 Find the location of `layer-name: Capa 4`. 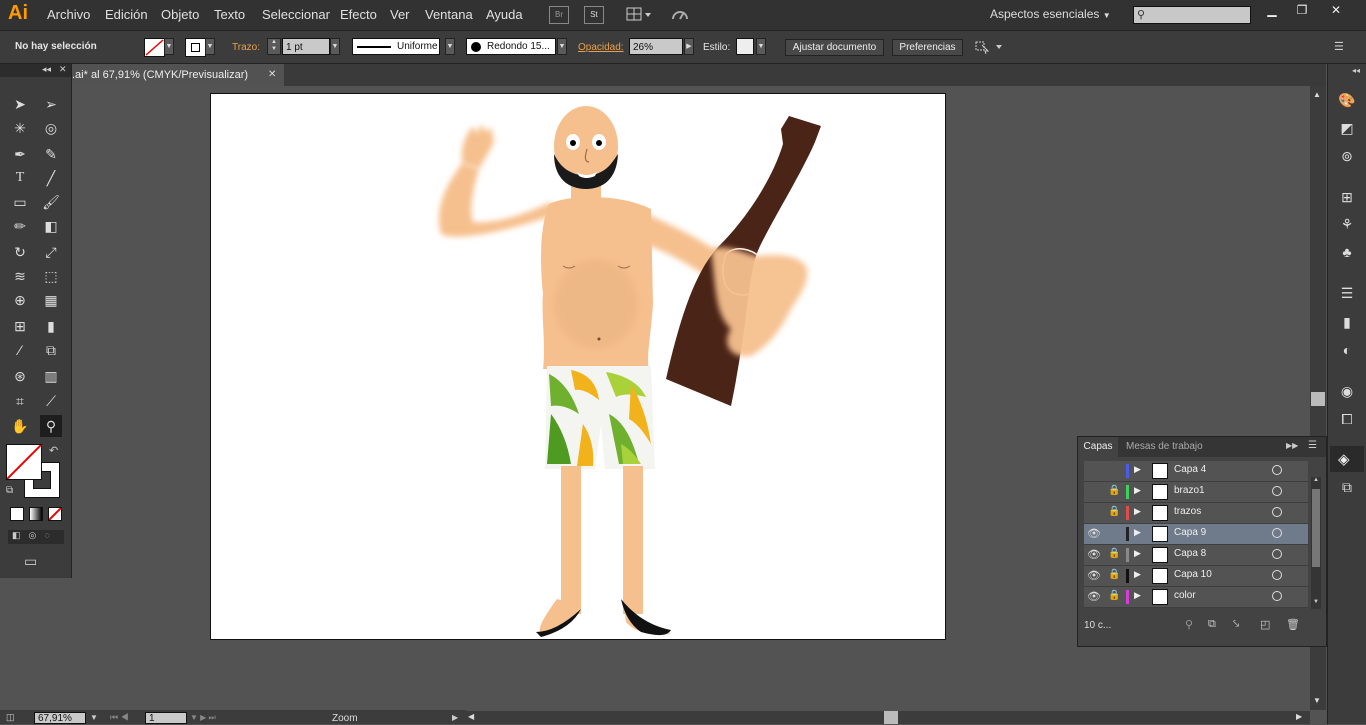

layer-name: Capa 4 is located at coordinates (1190, 469).